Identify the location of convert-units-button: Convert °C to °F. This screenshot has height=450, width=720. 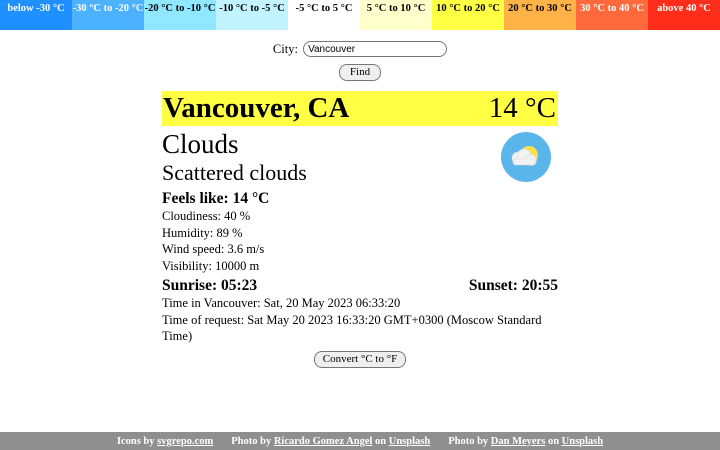
(360, 359).